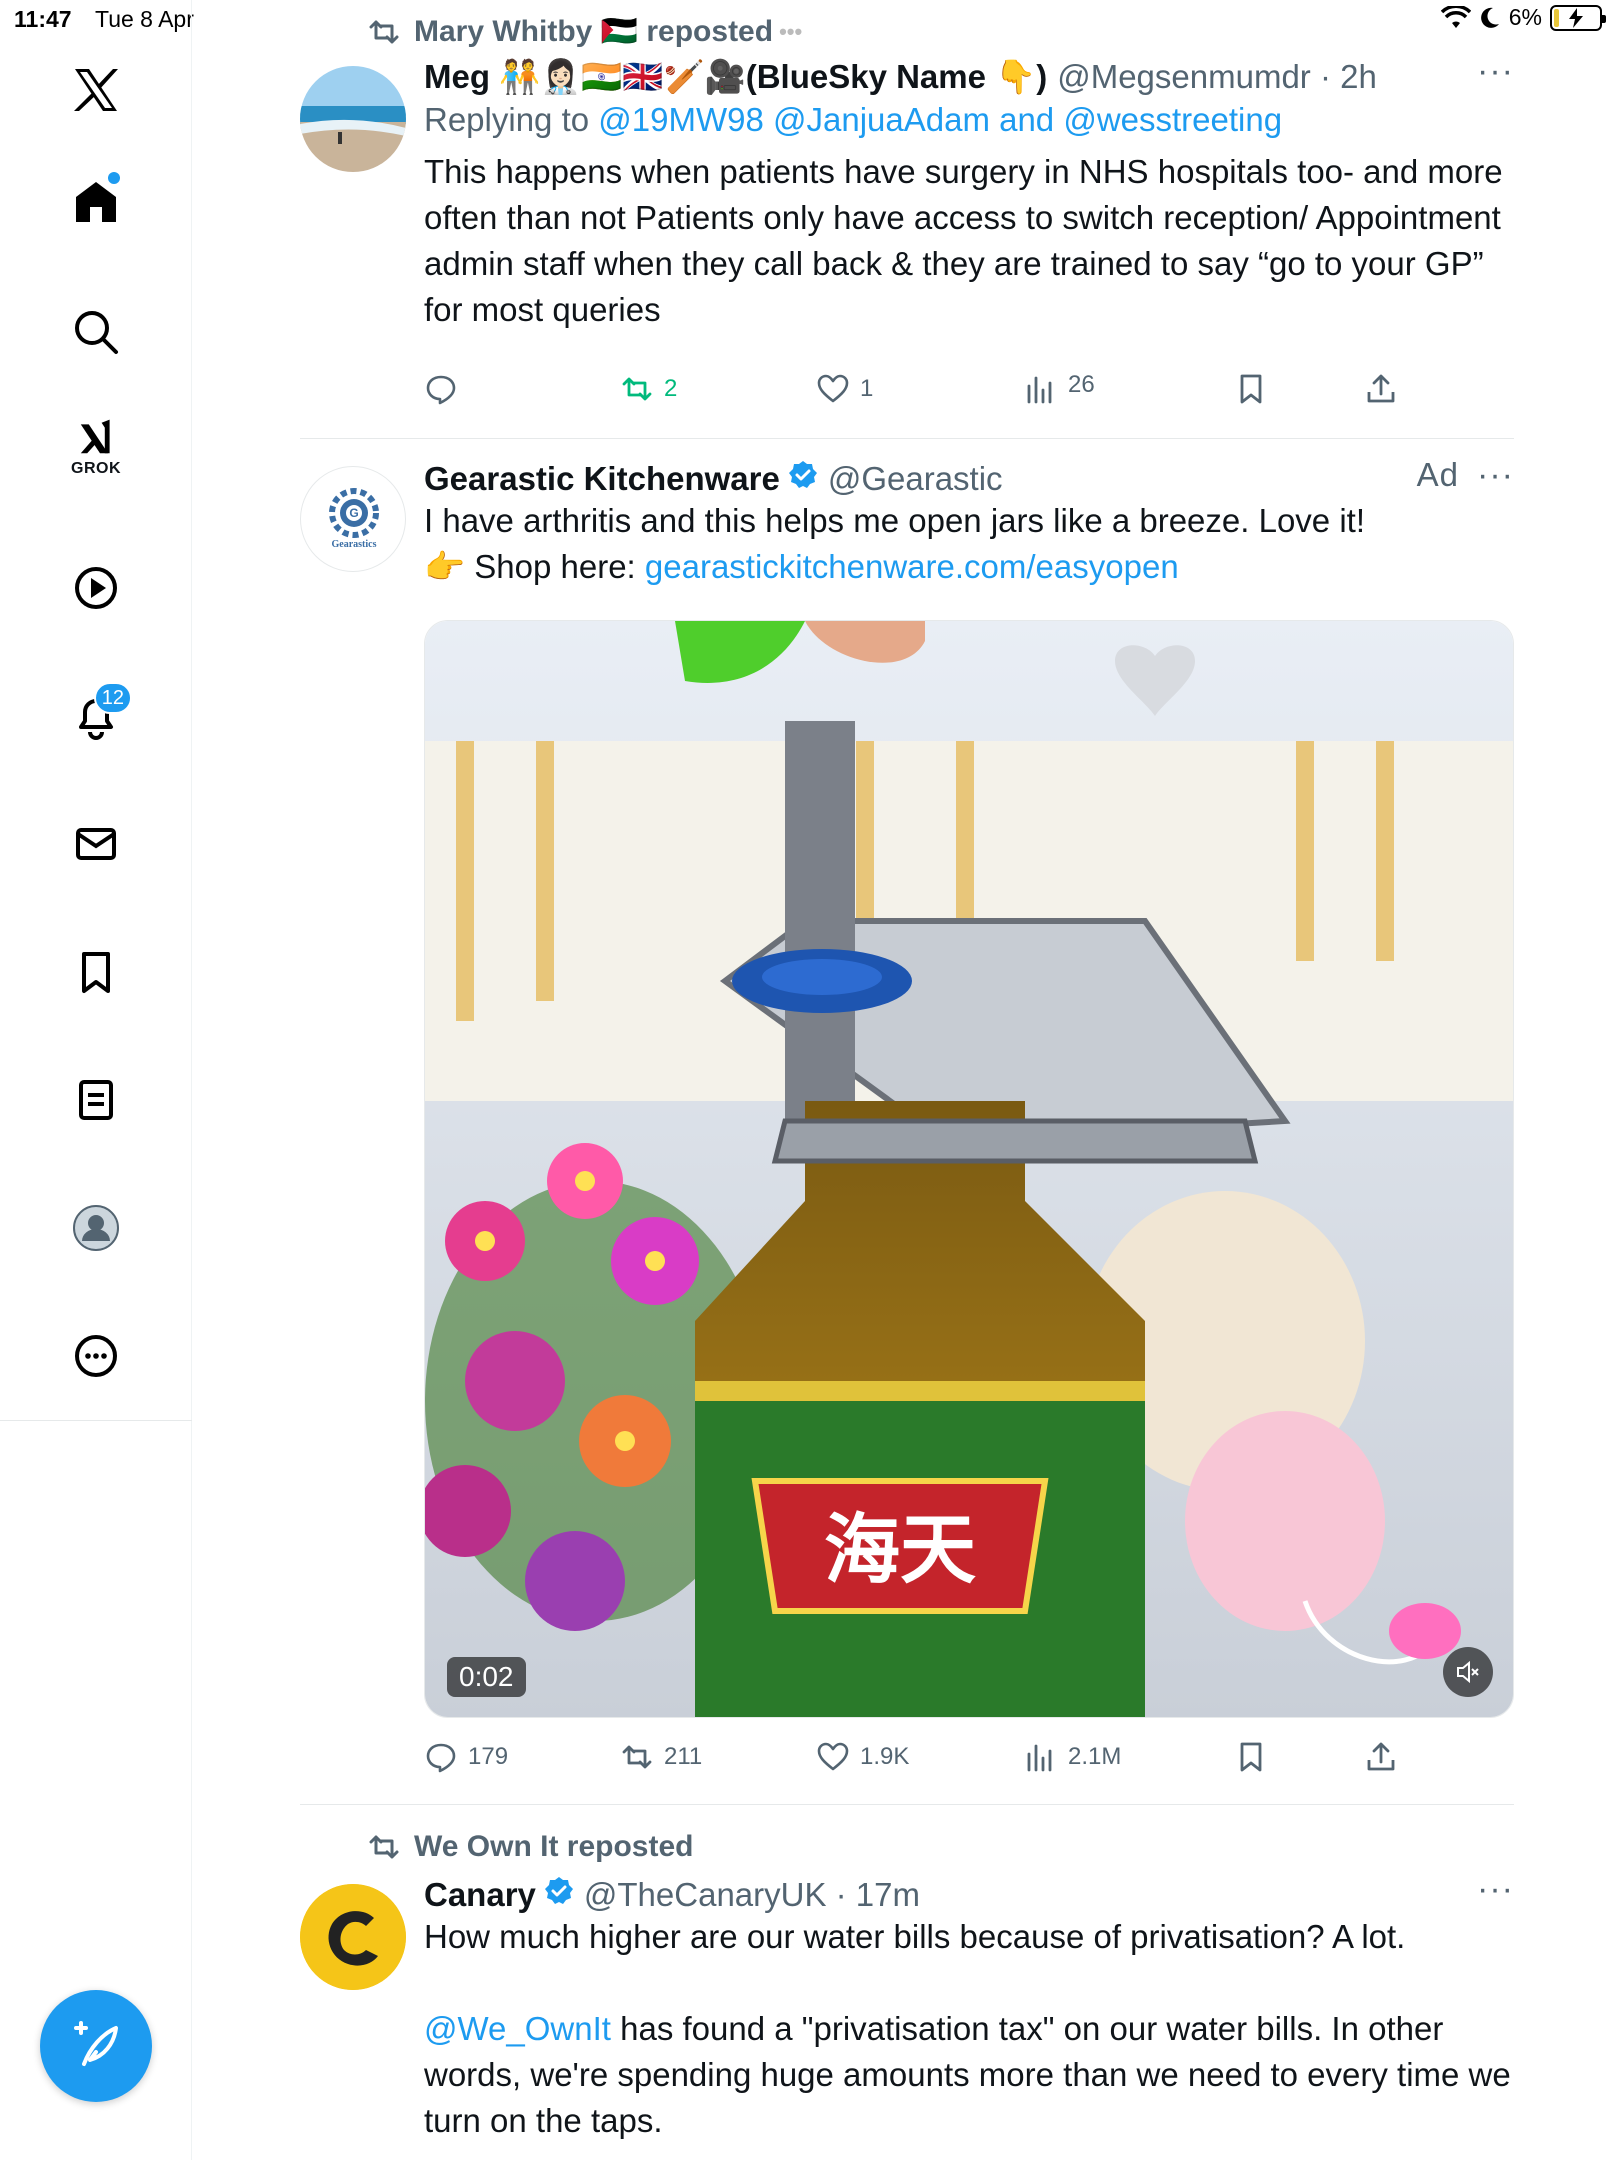 This screenshot has height=2160, width=1620. I want to click on grok-label: GROK, so click(96, 468).